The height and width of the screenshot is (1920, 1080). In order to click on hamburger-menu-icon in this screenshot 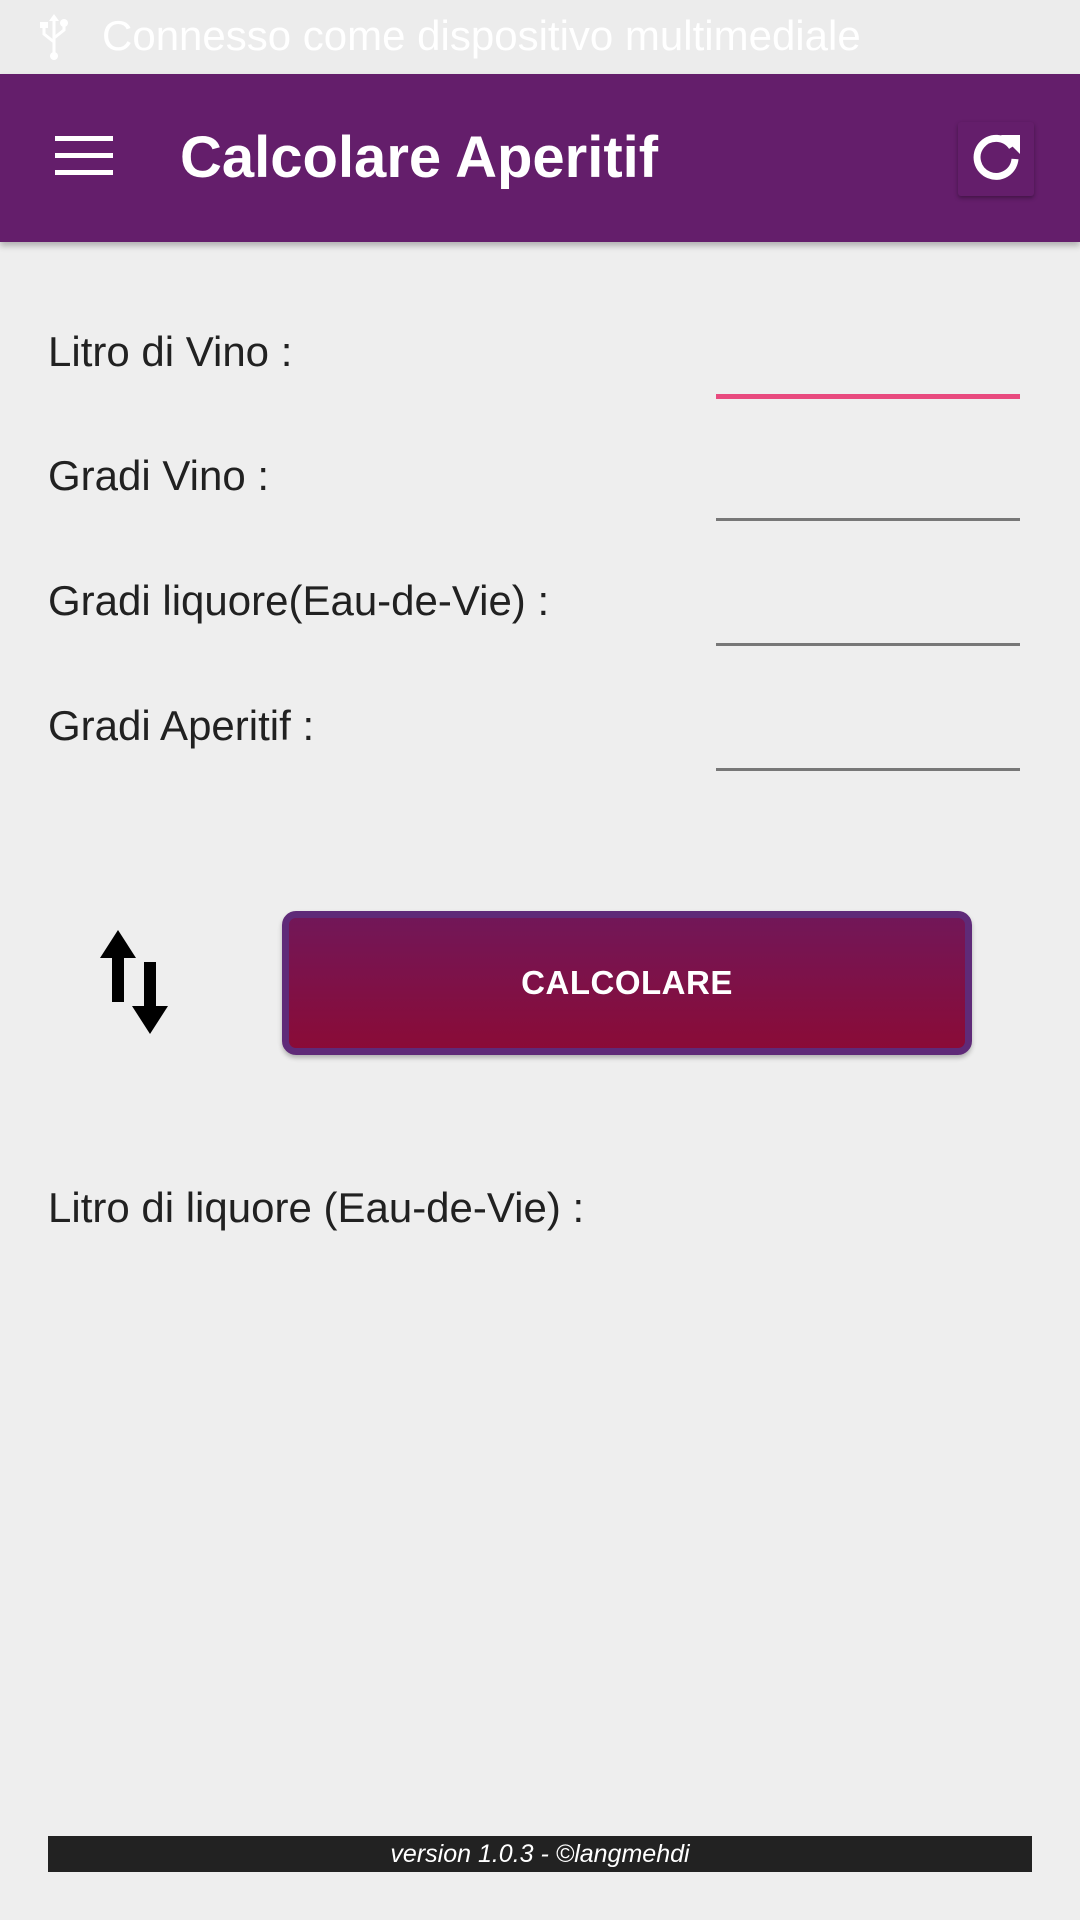, I will do `click(84, 158)`.